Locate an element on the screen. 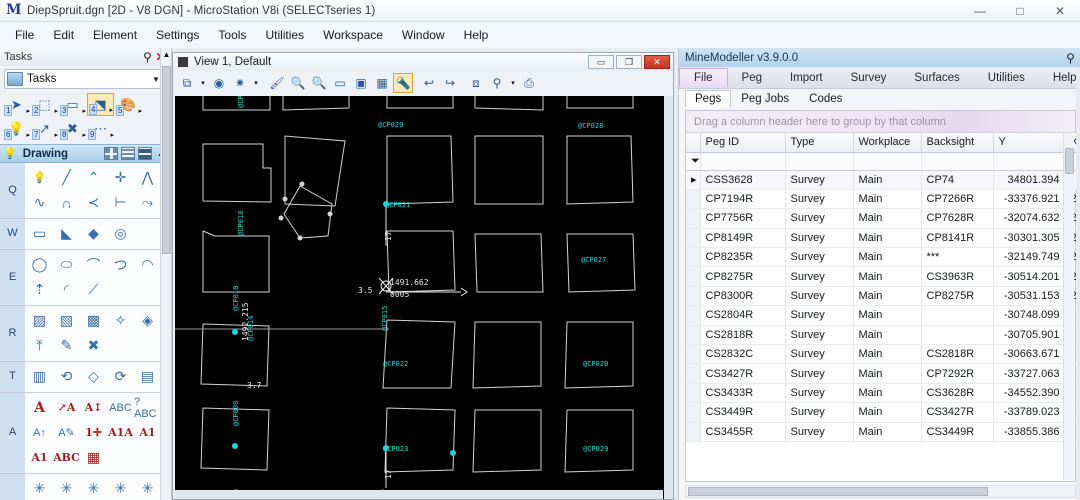 Image resolution: width=1080 pixels, height=500 pixels. modify-curve-icon: ⤳ is located at coordinates (147, 202).